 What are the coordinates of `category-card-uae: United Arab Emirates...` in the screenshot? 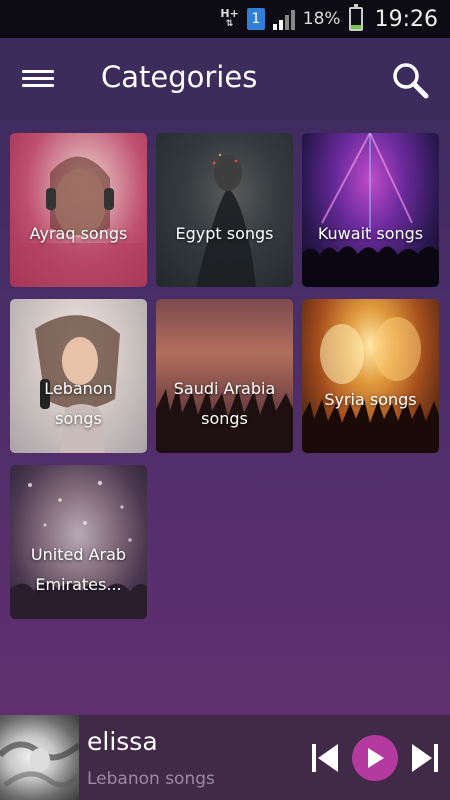 It's located at (78, 542).